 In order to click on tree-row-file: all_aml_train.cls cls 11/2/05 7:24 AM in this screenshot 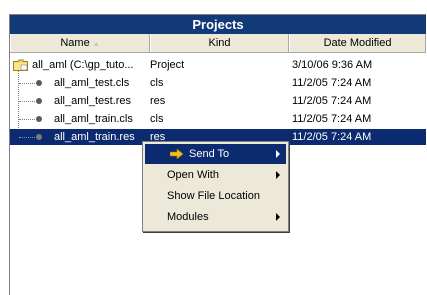, I will do `click(218, 119)`.